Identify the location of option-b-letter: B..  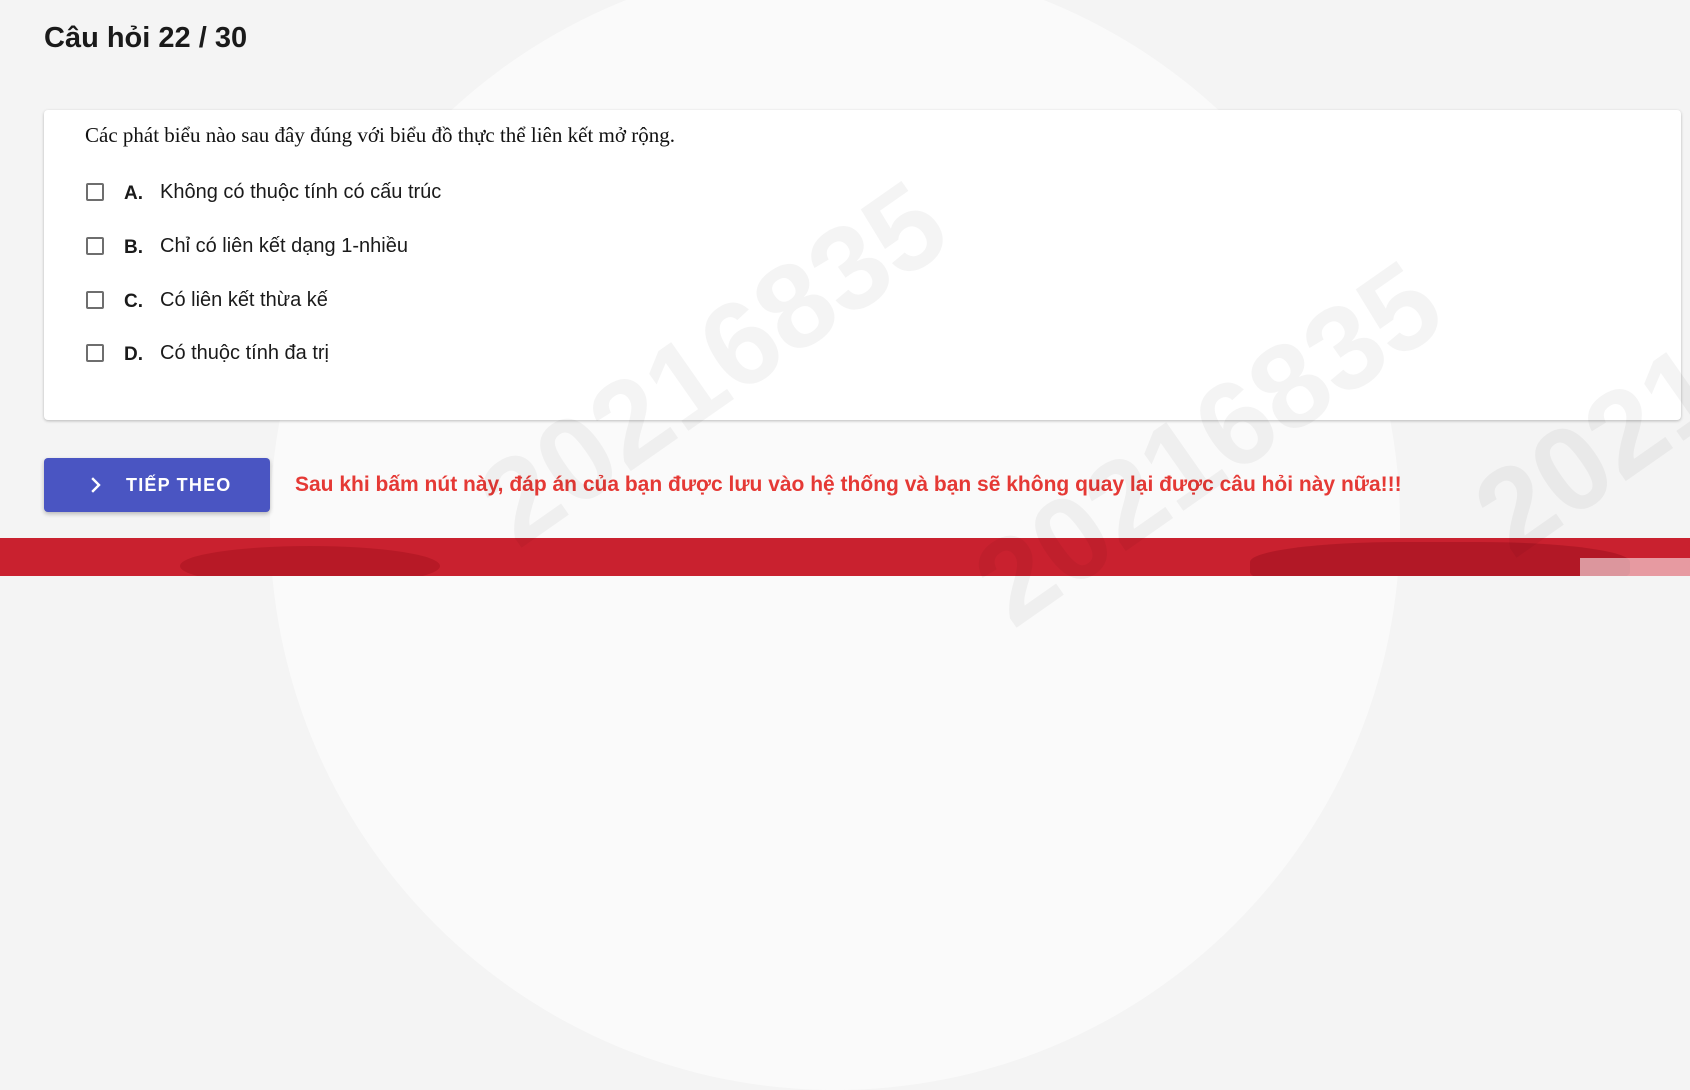
(133, 247).